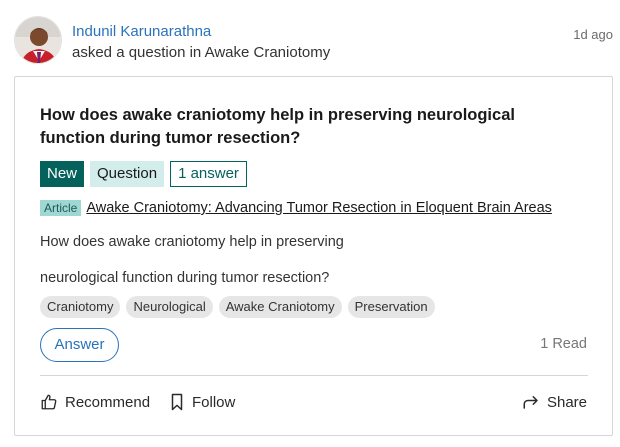 The width and height of the screenshot is (620, 447). What do you see at coordinates (169, 307) in the screenshot?
I see `topic-chip: Neurological` at bounding box center [169, 307].